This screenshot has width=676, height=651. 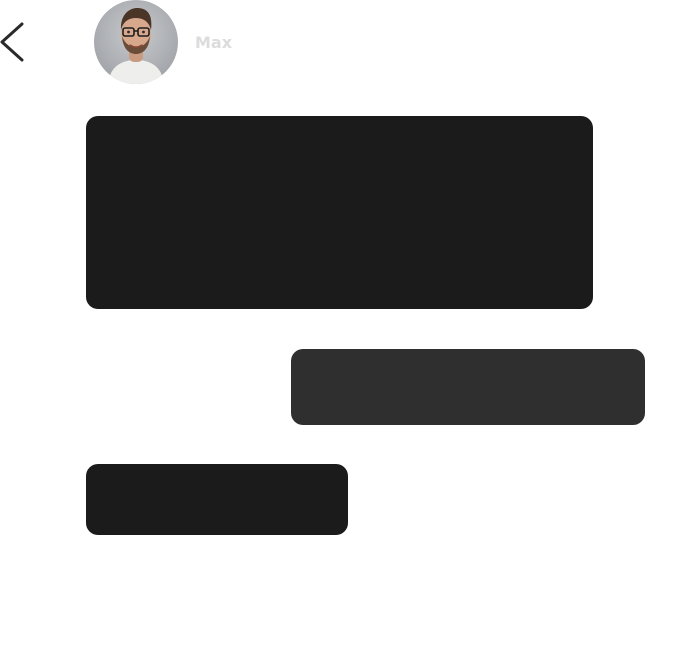 I want to click on avatar-image, so click(x=136, y=42).